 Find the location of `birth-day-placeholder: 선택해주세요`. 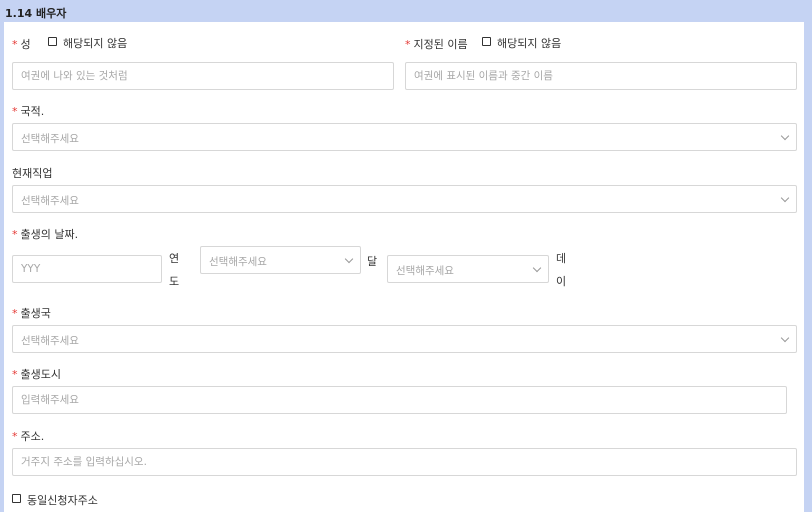

birth-day-placeholder: 선택해주세요 is located at coordinates (425, 271).